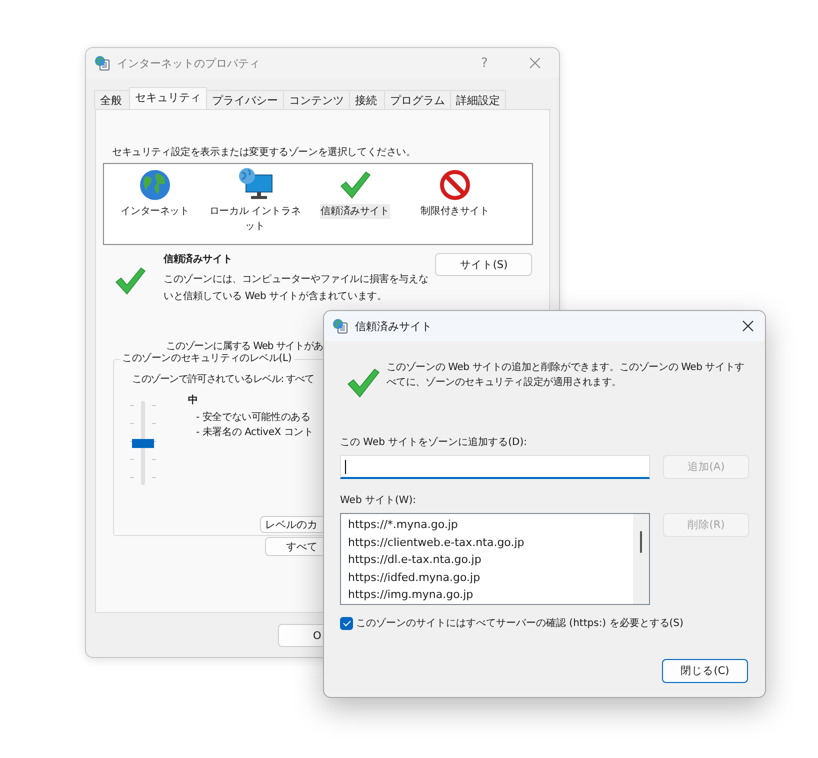 The height and width of the screenshot is (758, 818). What do you see at coordinates (297, 288) in the screenshot?
I see `zone-description: このゾーンには、コンピューターやファイルに損害を与えないと信頼している Web サイトが含まれています。` at bounding box center [297, 288].